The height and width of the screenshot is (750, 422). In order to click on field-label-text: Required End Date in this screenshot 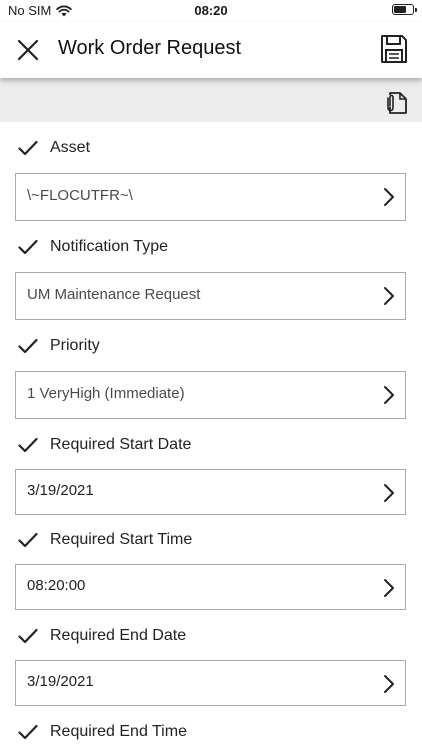, I will do `click(118, 635)`.